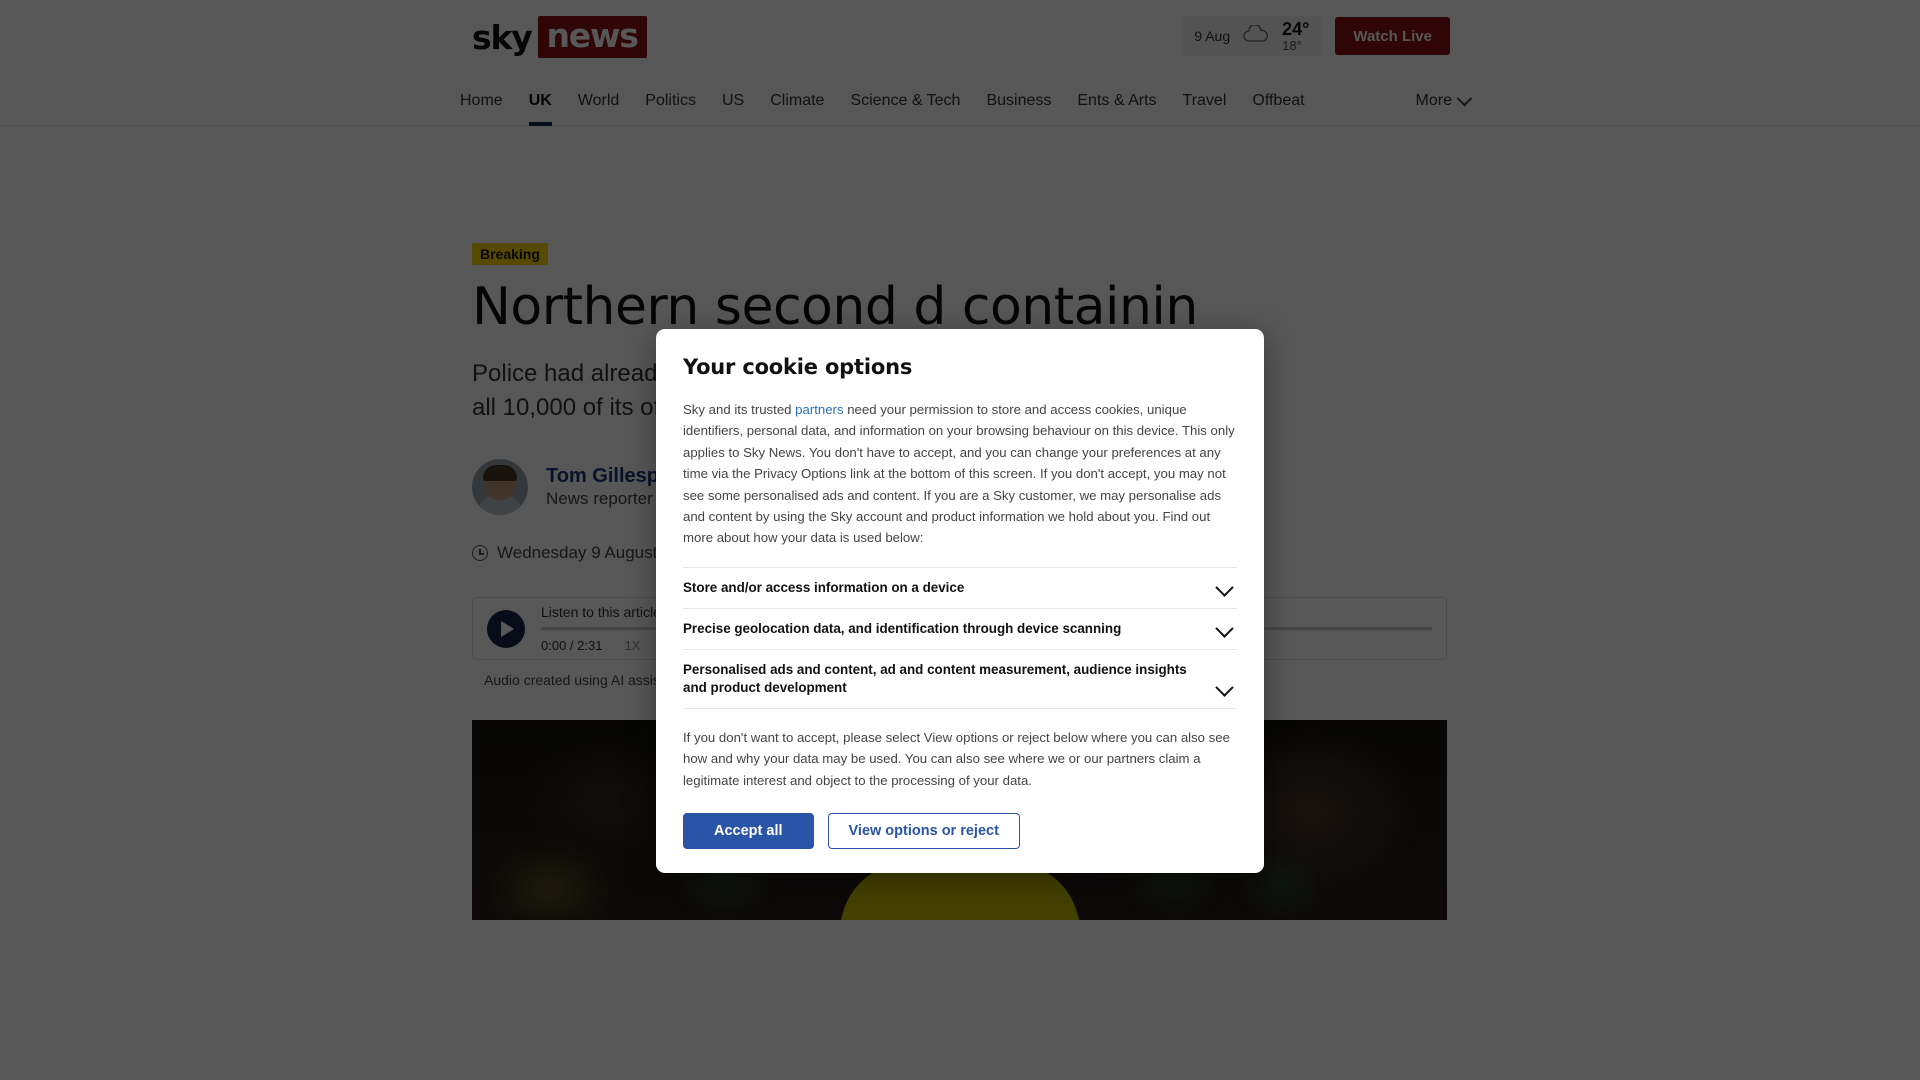 The height and width of the screenshot is (1080, 1920). What do you see at coordinates (748, 831) in the screenshot?
I see `accept-all-button: Accept all` at bounding box center [748, 831].